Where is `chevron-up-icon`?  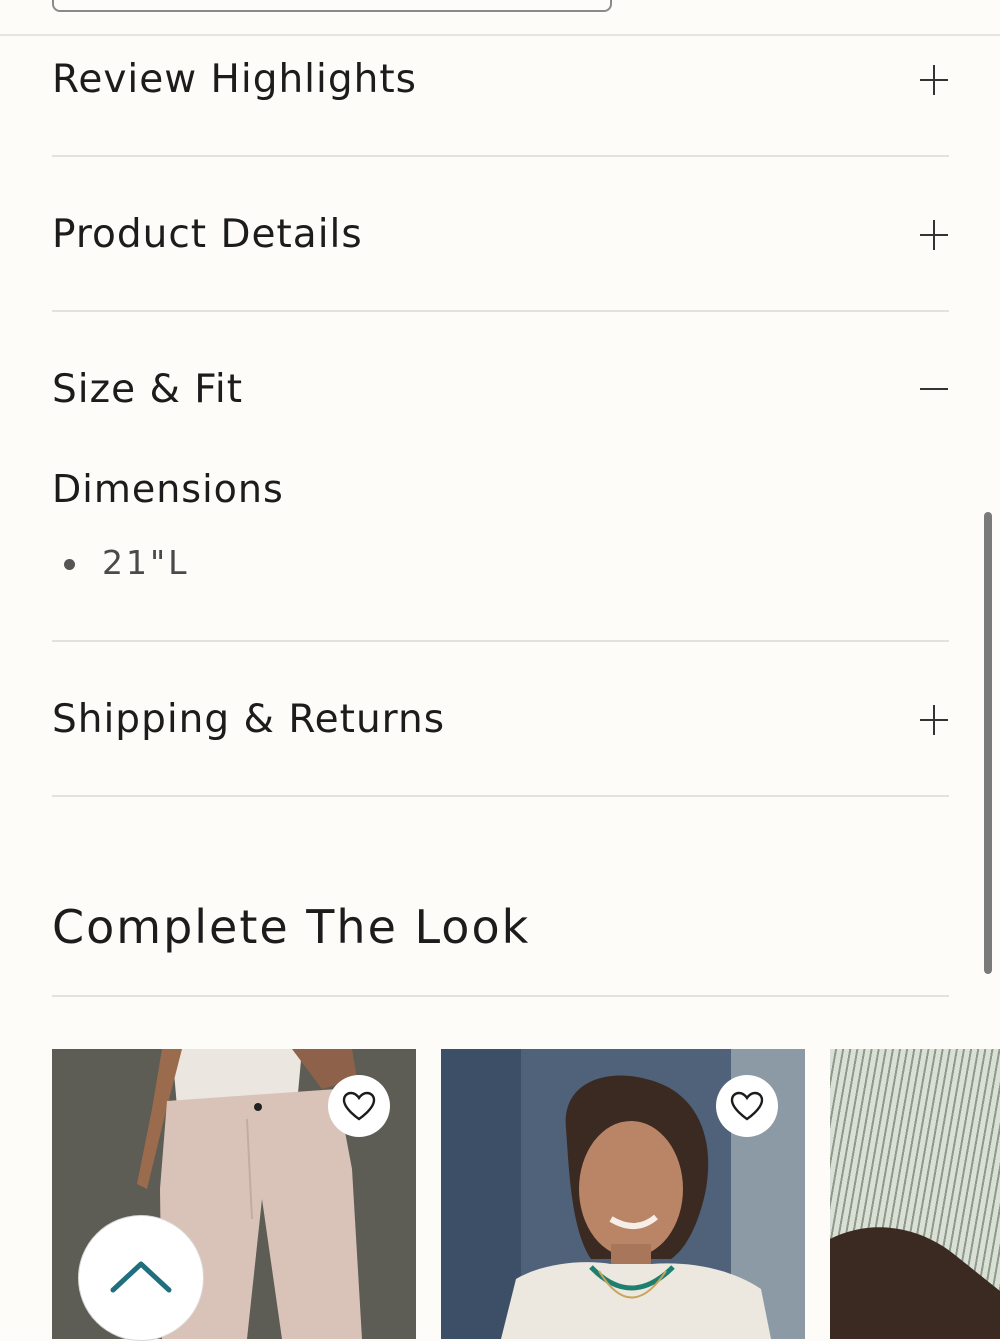
chevron-up-icon is located at coordinates (141, 1277).